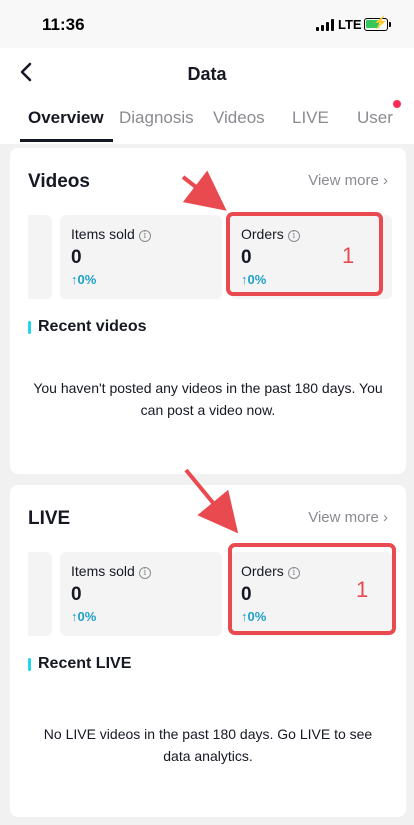 The height and width of the screenshot is (825, 414). What do you see at coordinates (156, 118) in the screenshot?
I see `tab-diagnosis: Diagnosis` at bounding box center [156, 118].